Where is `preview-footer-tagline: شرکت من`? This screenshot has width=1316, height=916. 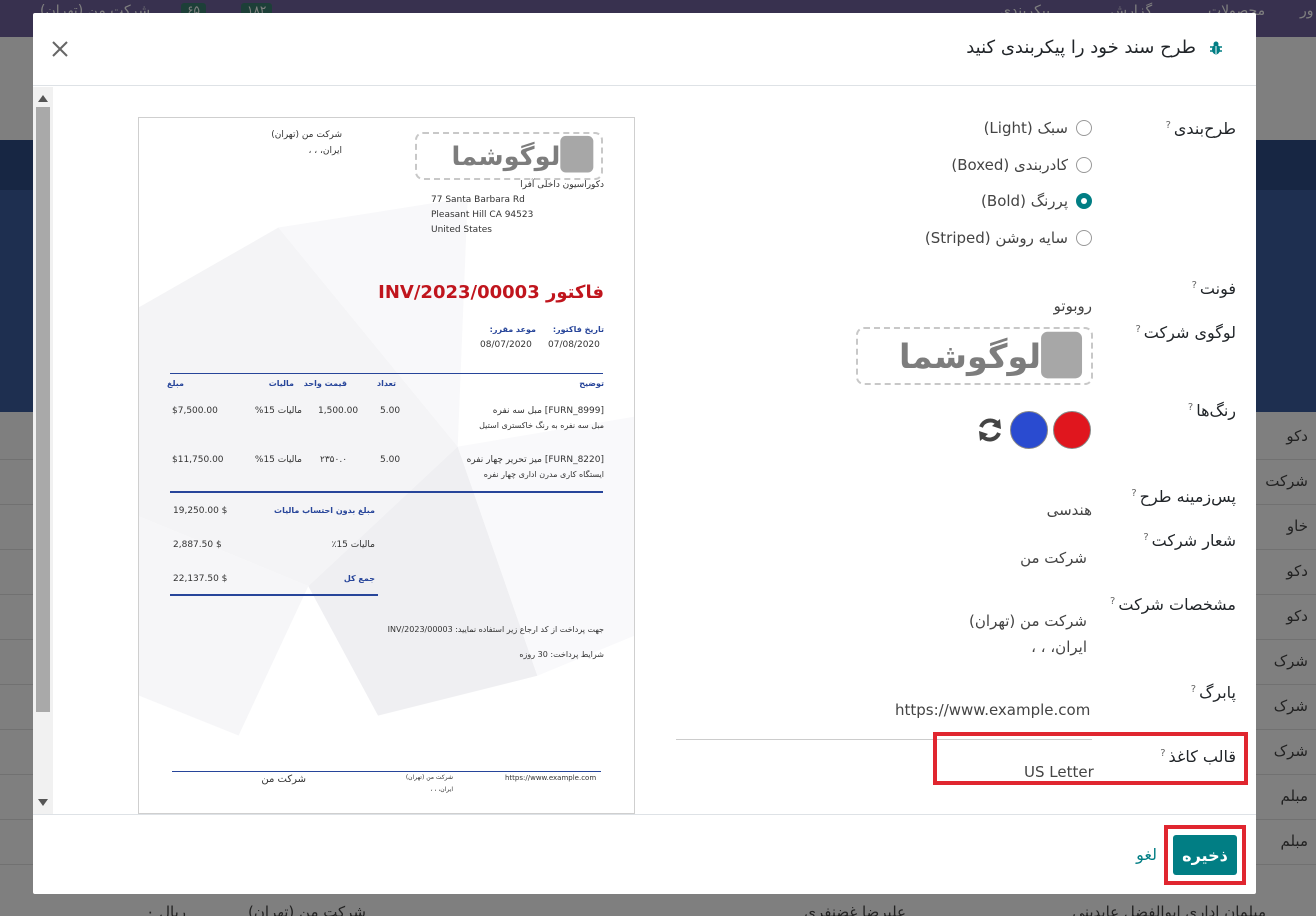
preview-footer-tagline: شرکت من is located at coordinates (283, 779).